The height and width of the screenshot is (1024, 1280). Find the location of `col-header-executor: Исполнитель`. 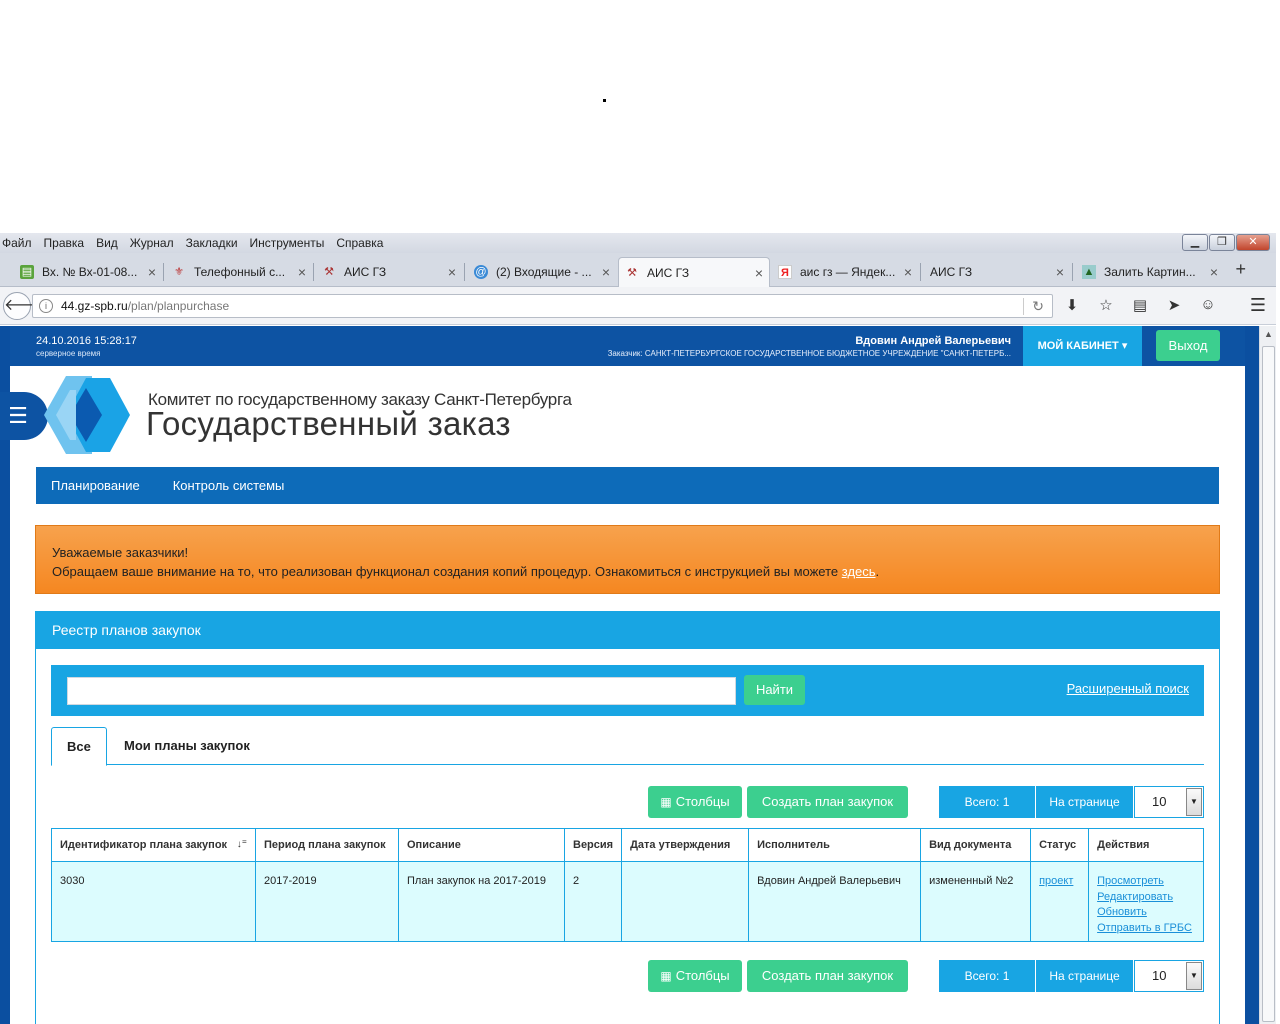

col-header-executor: Исполнитель is located at coordinates (835, 845).